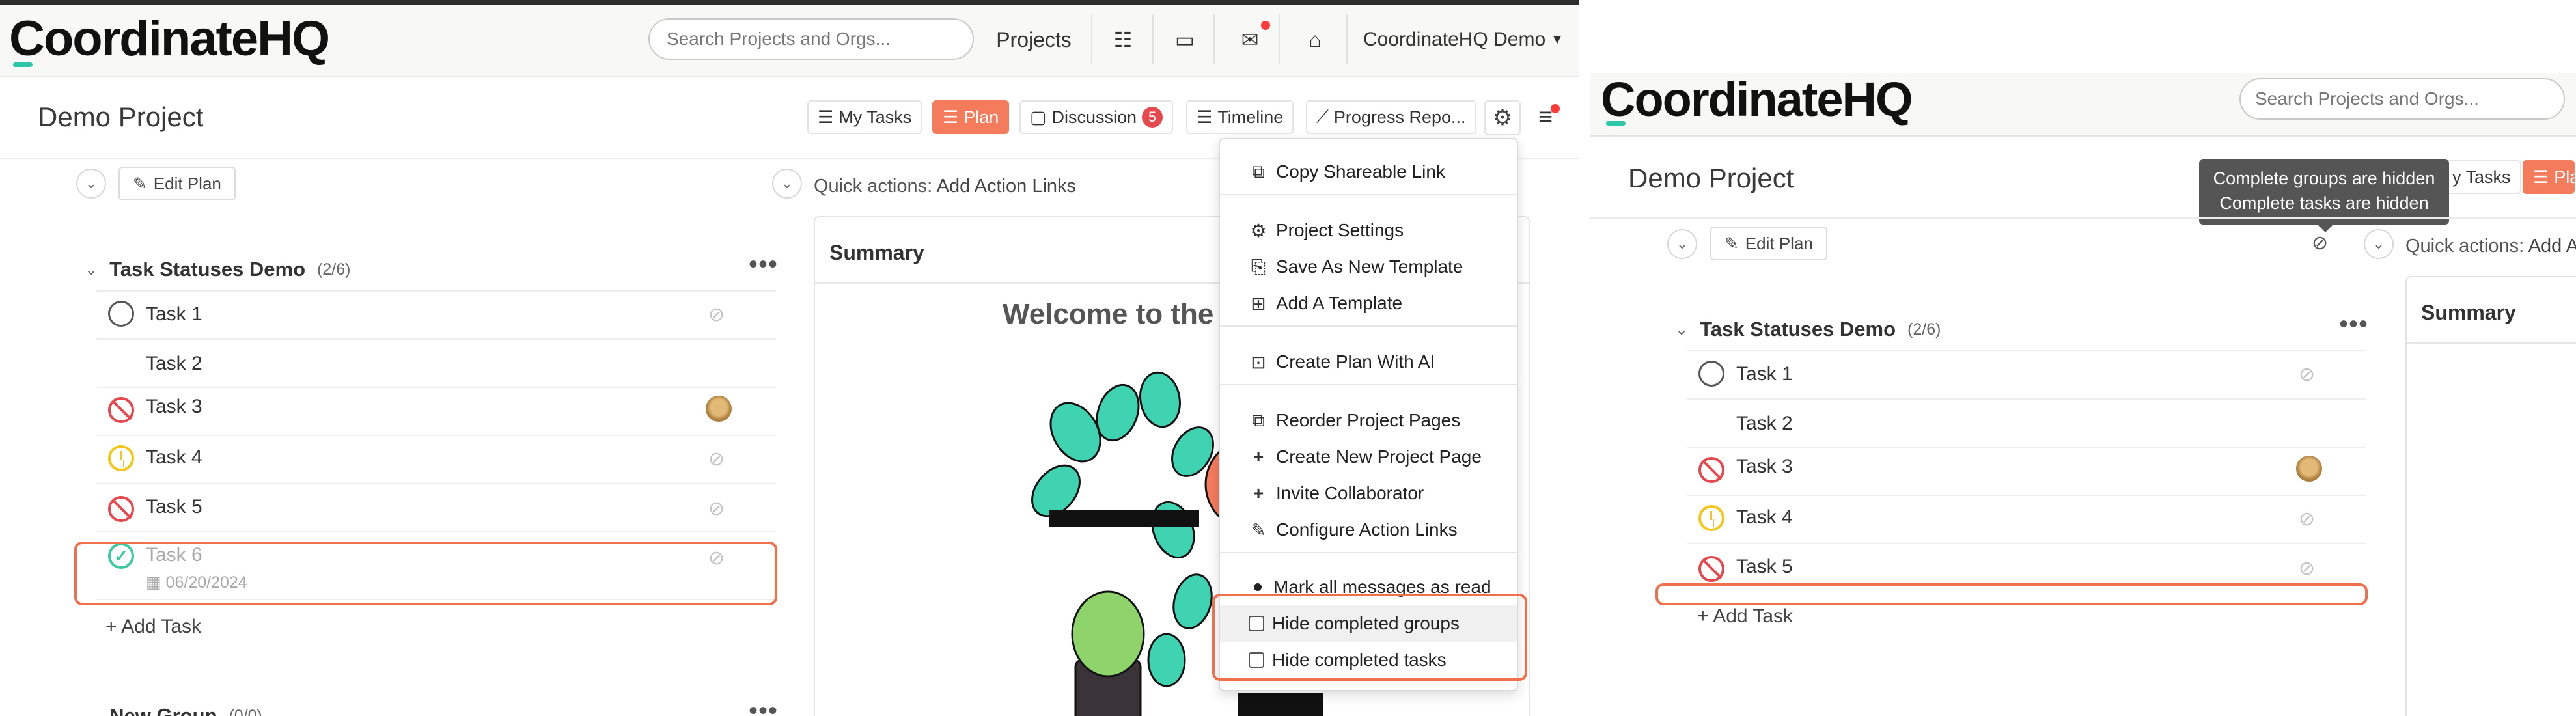  Describe the element at coordinates (1258, 587) in the screenshot. I see `bullet-icon` at that location.